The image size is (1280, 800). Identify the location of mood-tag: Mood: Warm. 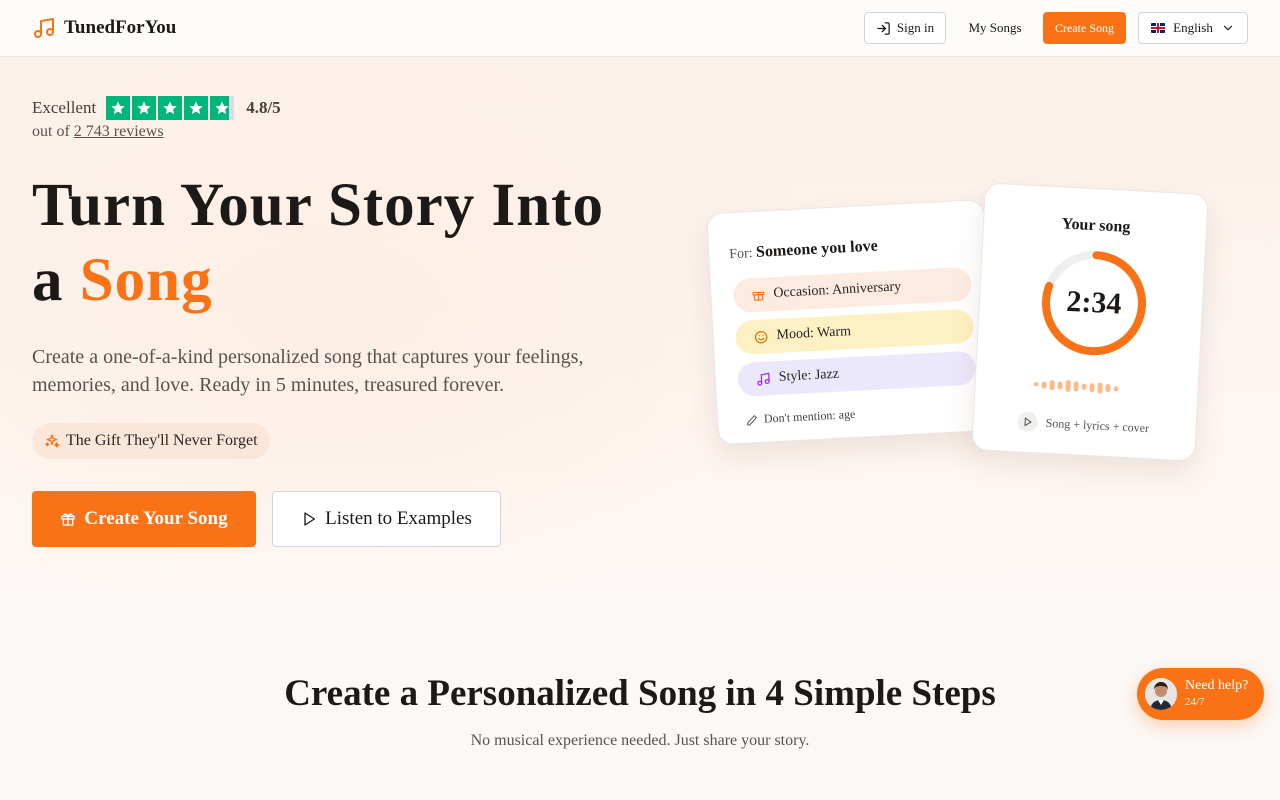
(854, 332).